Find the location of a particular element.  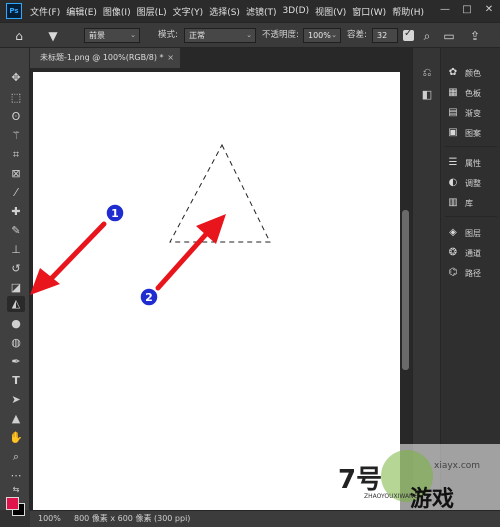

panel-libraries-label: 库 is located at coordinates (469, 203).